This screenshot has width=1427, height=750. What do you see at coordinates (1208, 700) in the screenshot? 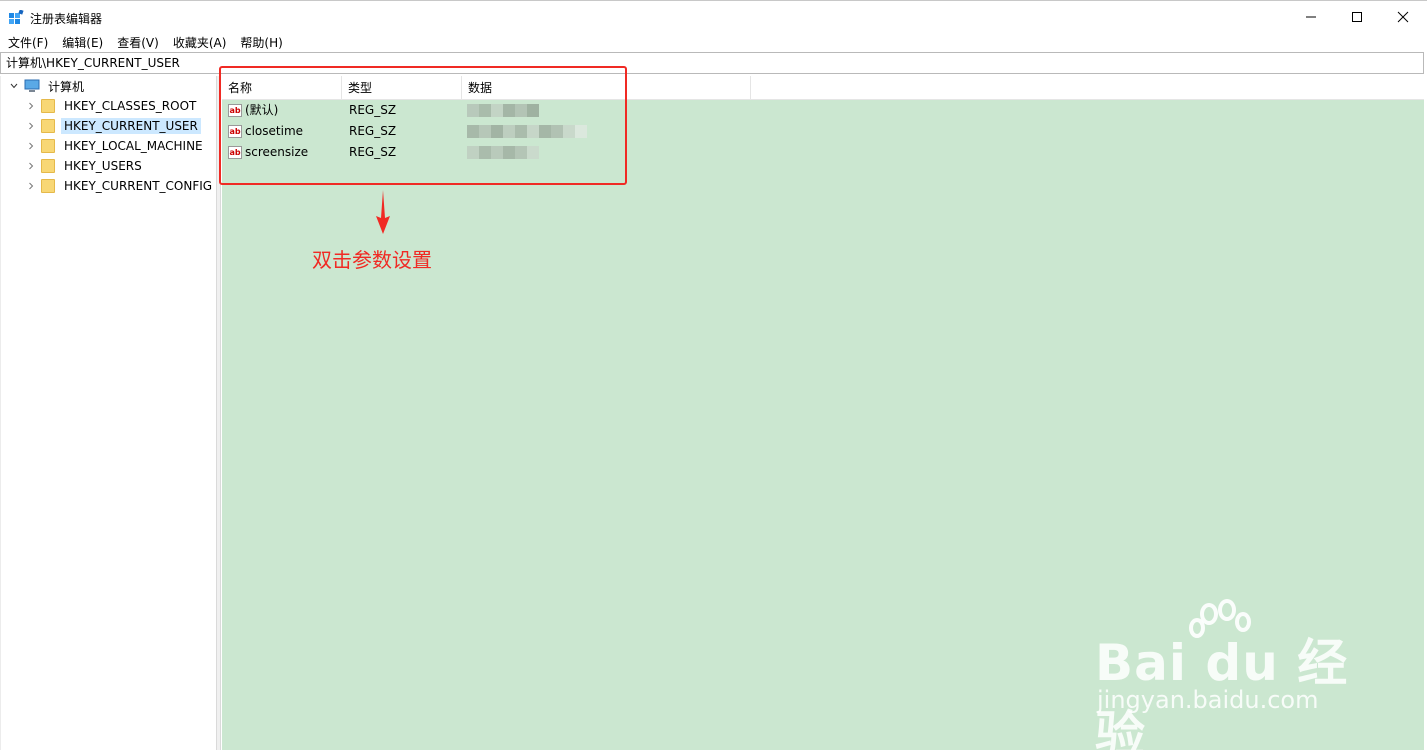
I see `watermark-url: jingyan.baidu.com` at bounding box center [1208, 700].